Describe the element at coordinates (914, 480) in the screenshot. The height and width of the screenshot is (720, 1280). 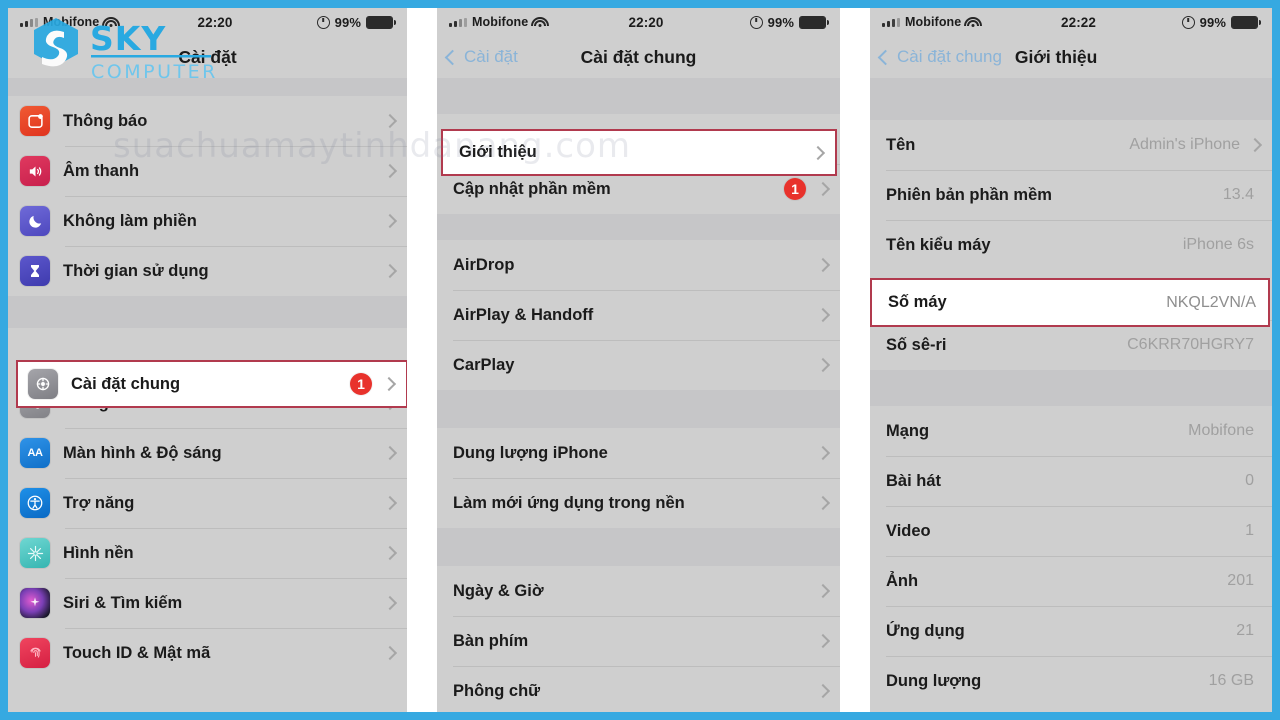
I see `list-item-label: Bài hát` at that location.